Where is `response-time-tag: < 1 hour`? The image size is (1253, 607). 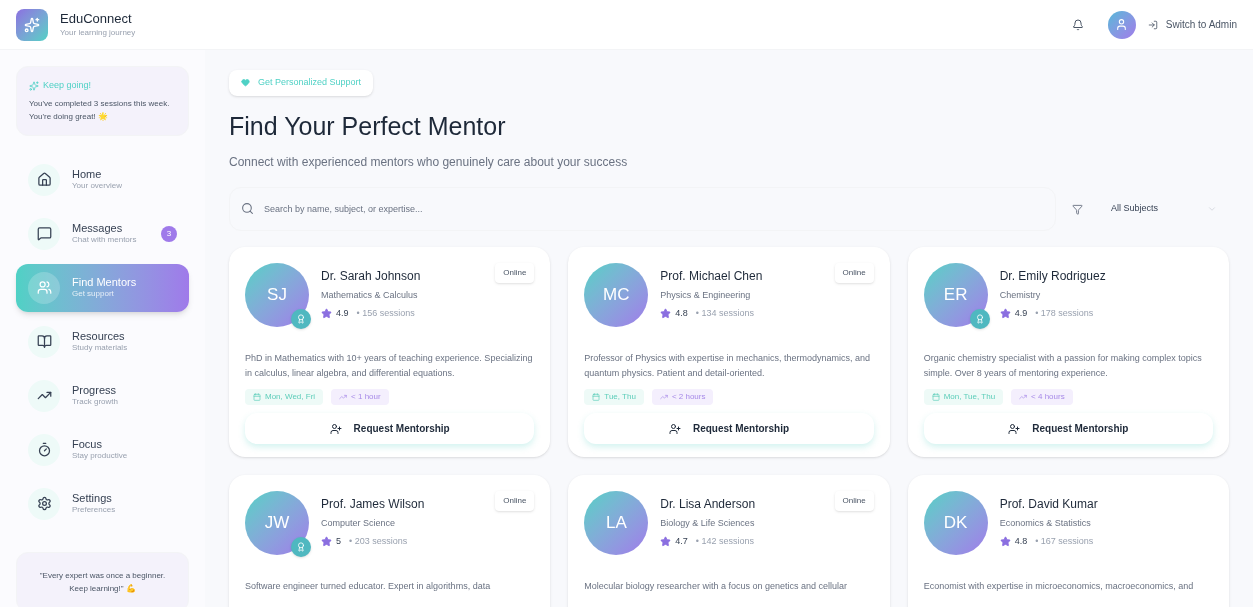 response-time-tag: < 1 hour is located at coordinates (360, 397).